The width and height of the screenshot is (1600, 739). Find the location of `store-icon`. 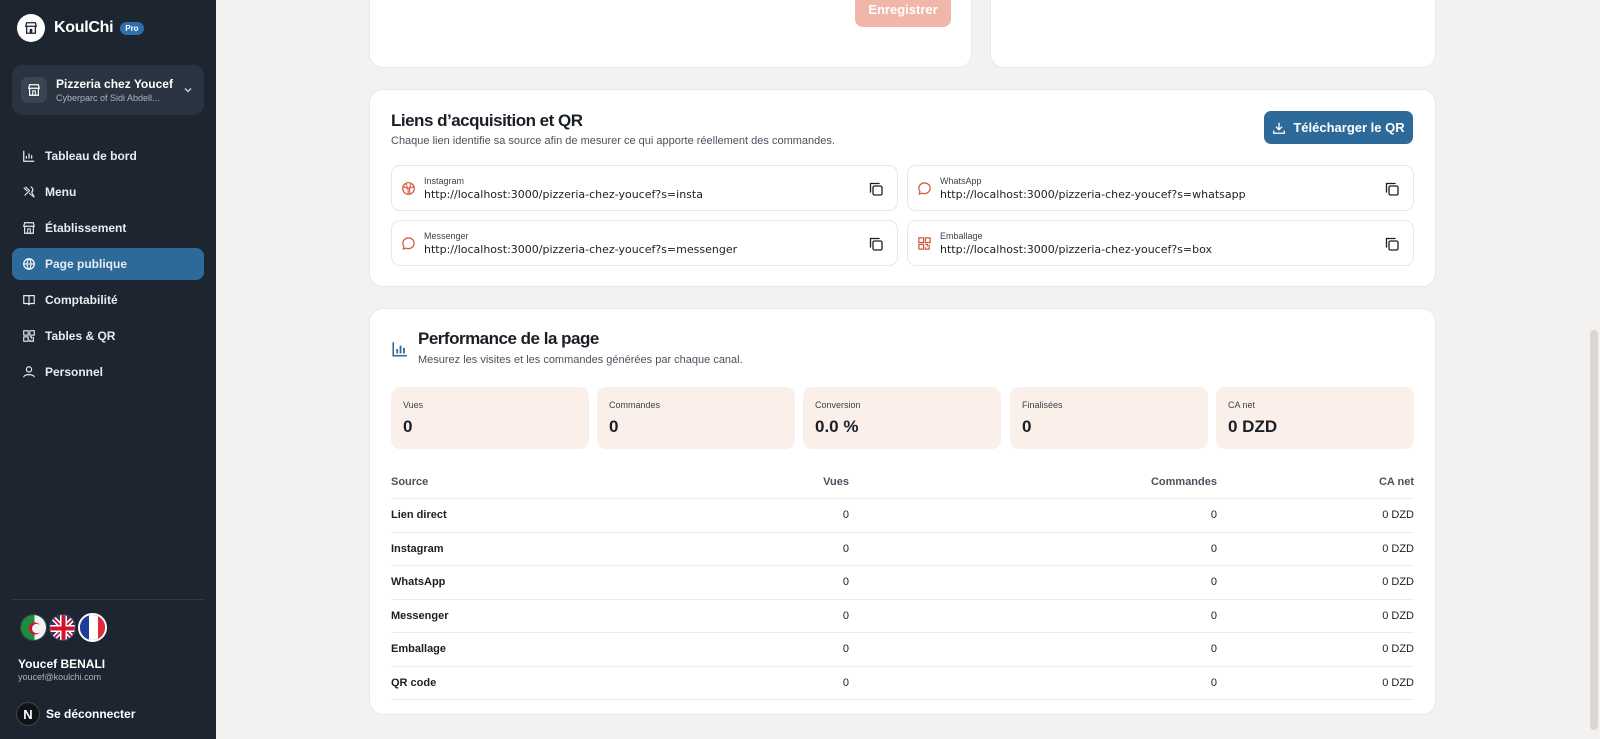

store-icon is located at coordinates (28, 228).